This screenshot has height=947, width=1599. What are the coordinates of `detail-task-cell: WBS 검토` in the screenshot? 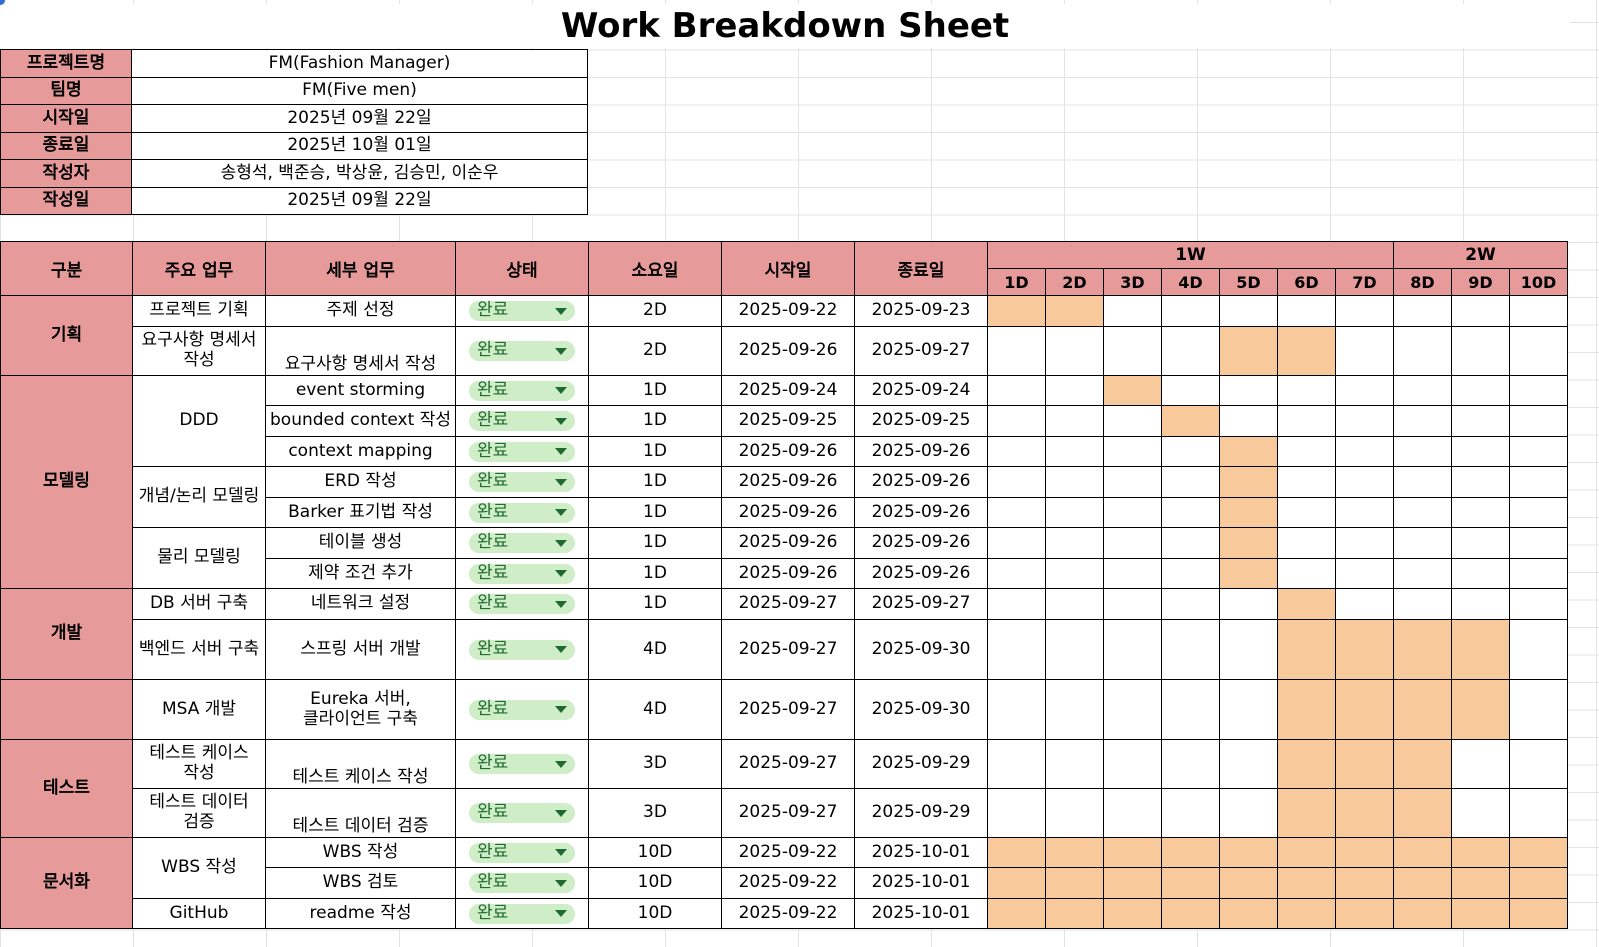 It's located at (360, 883).